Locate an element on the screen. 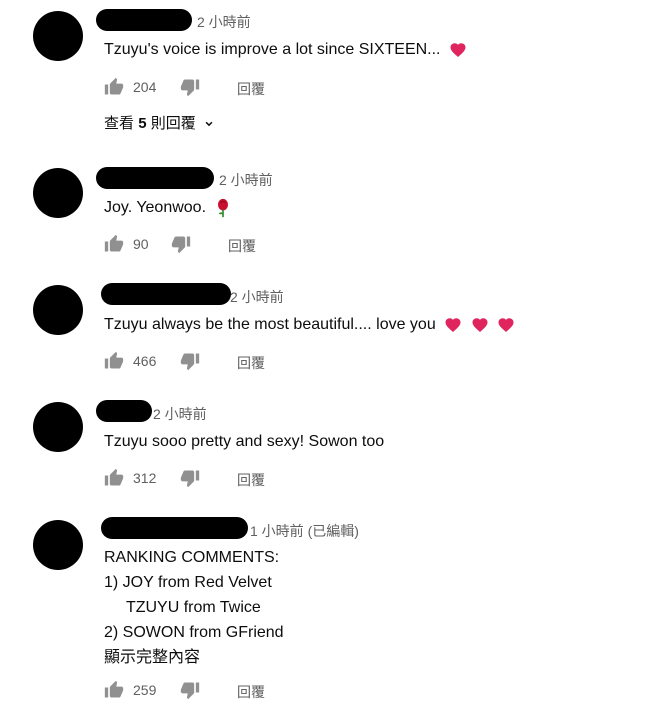 This screenshot has width=659, height=707. comment-text: Tzuyu sooo pretty and sexy! Sowon too is located at coordinates (244, 441).